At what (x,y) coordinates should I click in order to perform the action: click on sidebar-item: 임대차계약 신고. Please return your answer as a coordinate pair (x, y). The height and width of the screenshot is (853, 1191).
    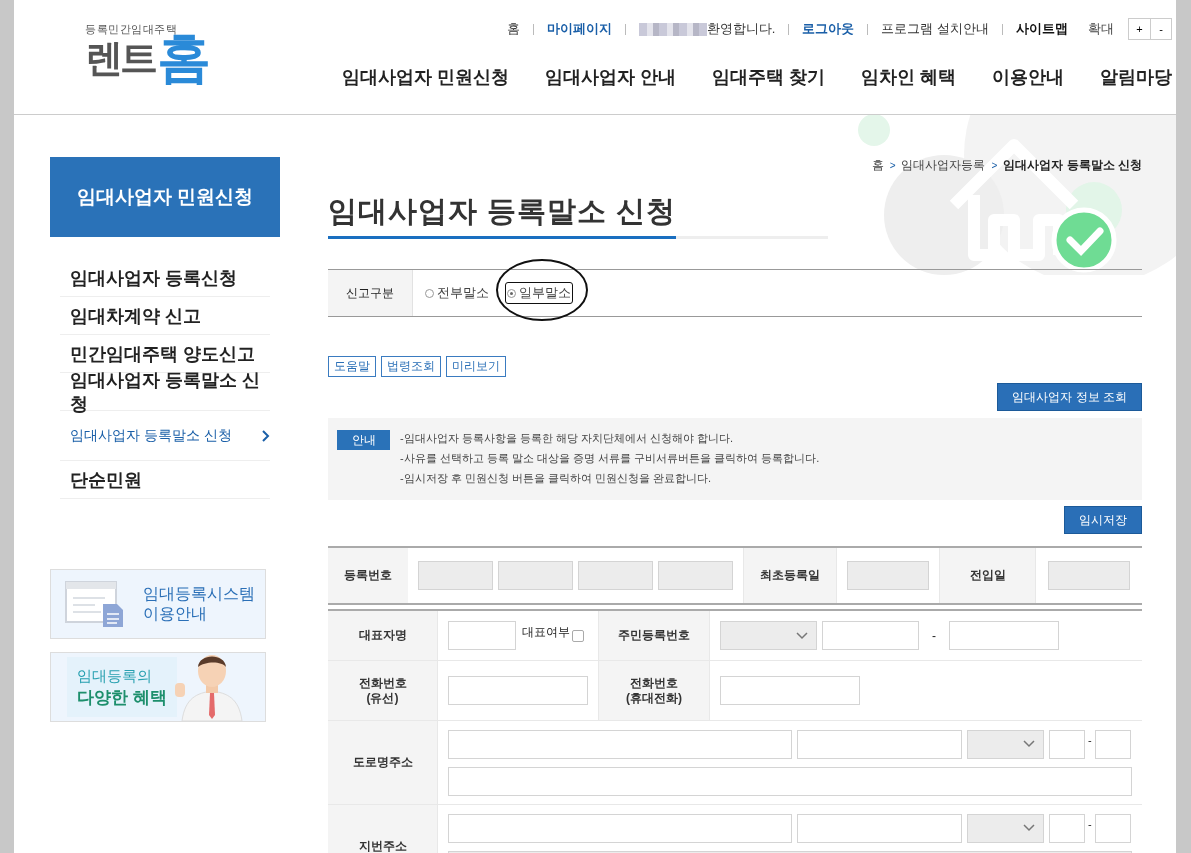
    Looking at the image, I should click on (165, 316).